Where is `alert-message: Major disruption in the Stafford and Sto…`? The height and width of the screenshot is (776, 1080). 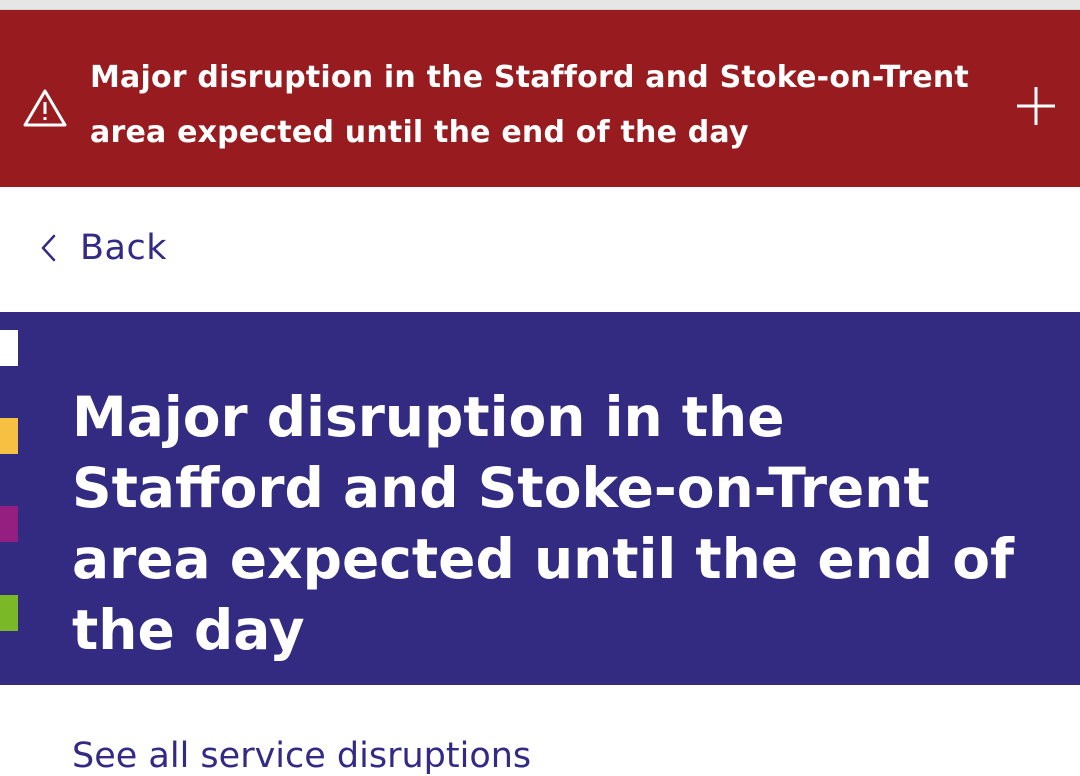 alert-message: Major disruption in the Stafford and Sto… is located at coordinates (529, 105).